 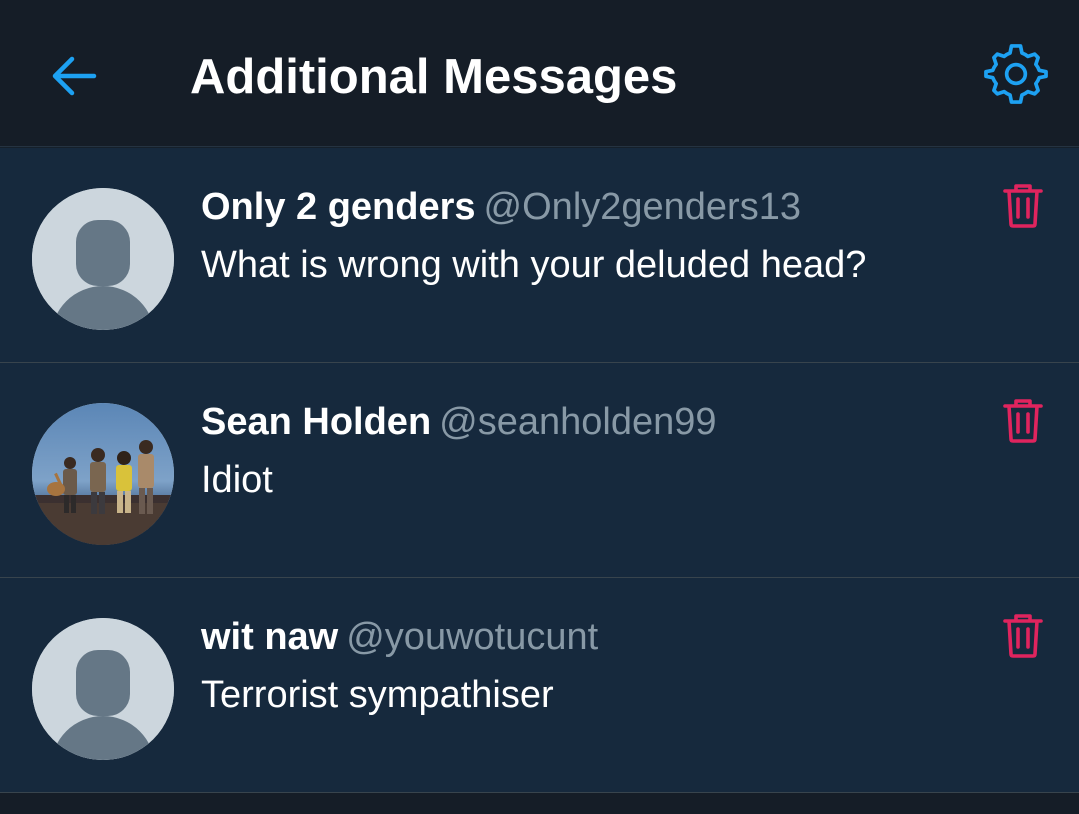 I want to click on sender-handle: @youwotucunt, so click(x=472, y=637).